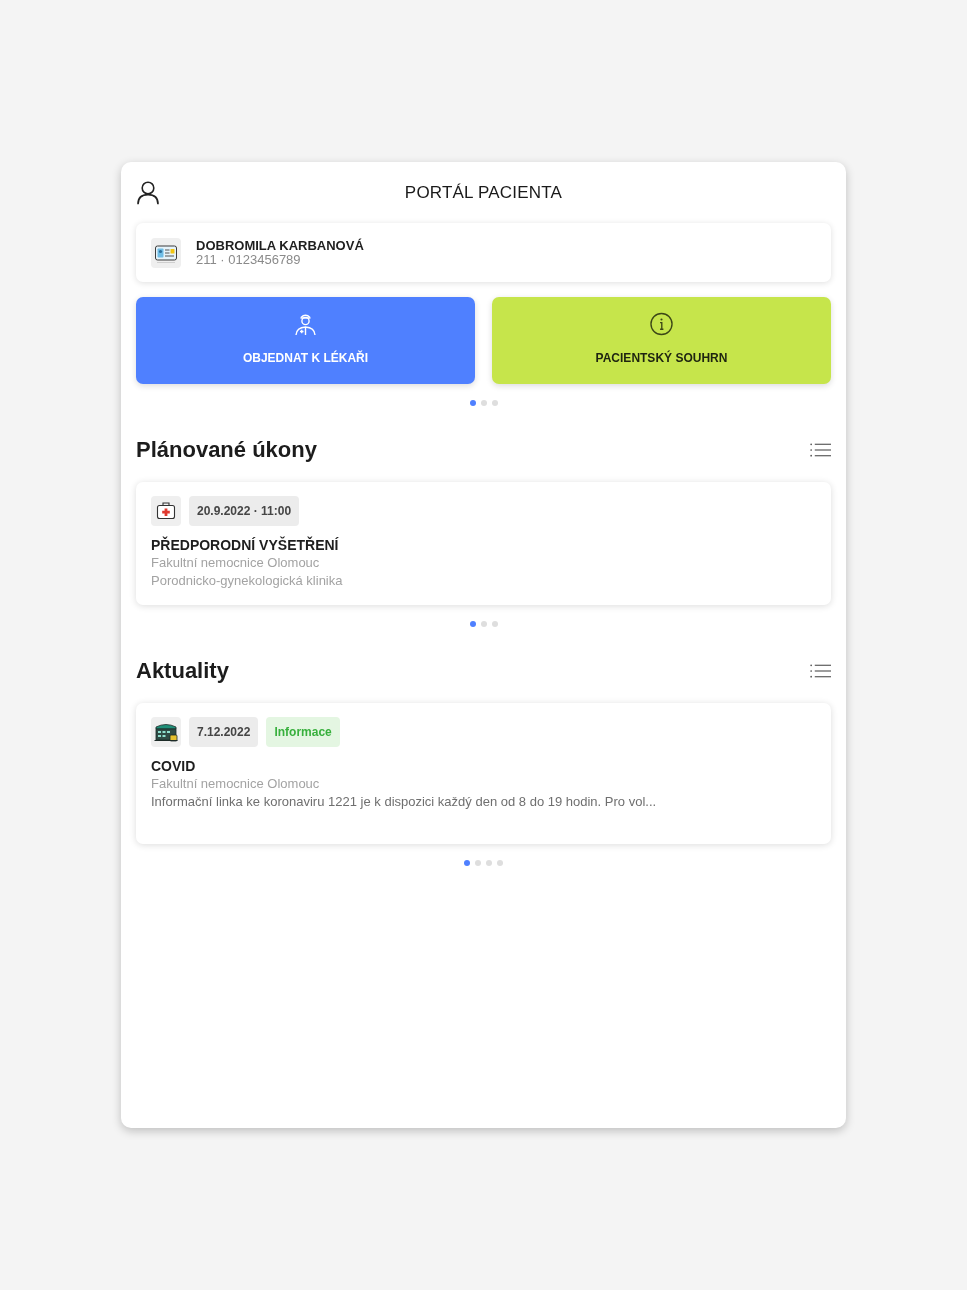 The width and height of the screenshot is (967, 1290). I want to click on patient-number: 211 · 0123456789, so click(249, 259).